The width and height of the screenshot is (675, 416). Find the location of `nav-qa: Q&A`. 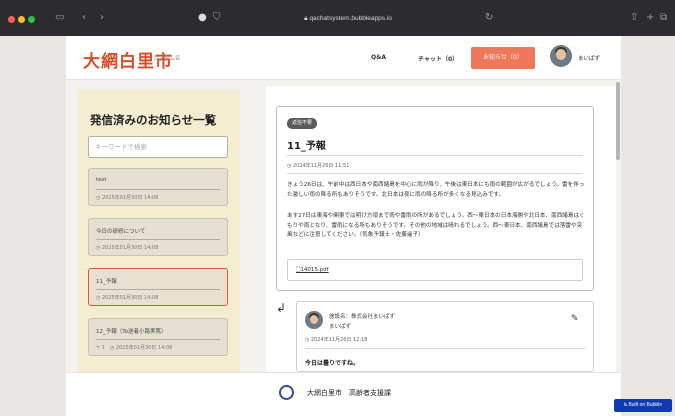

nav-qa: Q&A is located at coordinates (378, 57).